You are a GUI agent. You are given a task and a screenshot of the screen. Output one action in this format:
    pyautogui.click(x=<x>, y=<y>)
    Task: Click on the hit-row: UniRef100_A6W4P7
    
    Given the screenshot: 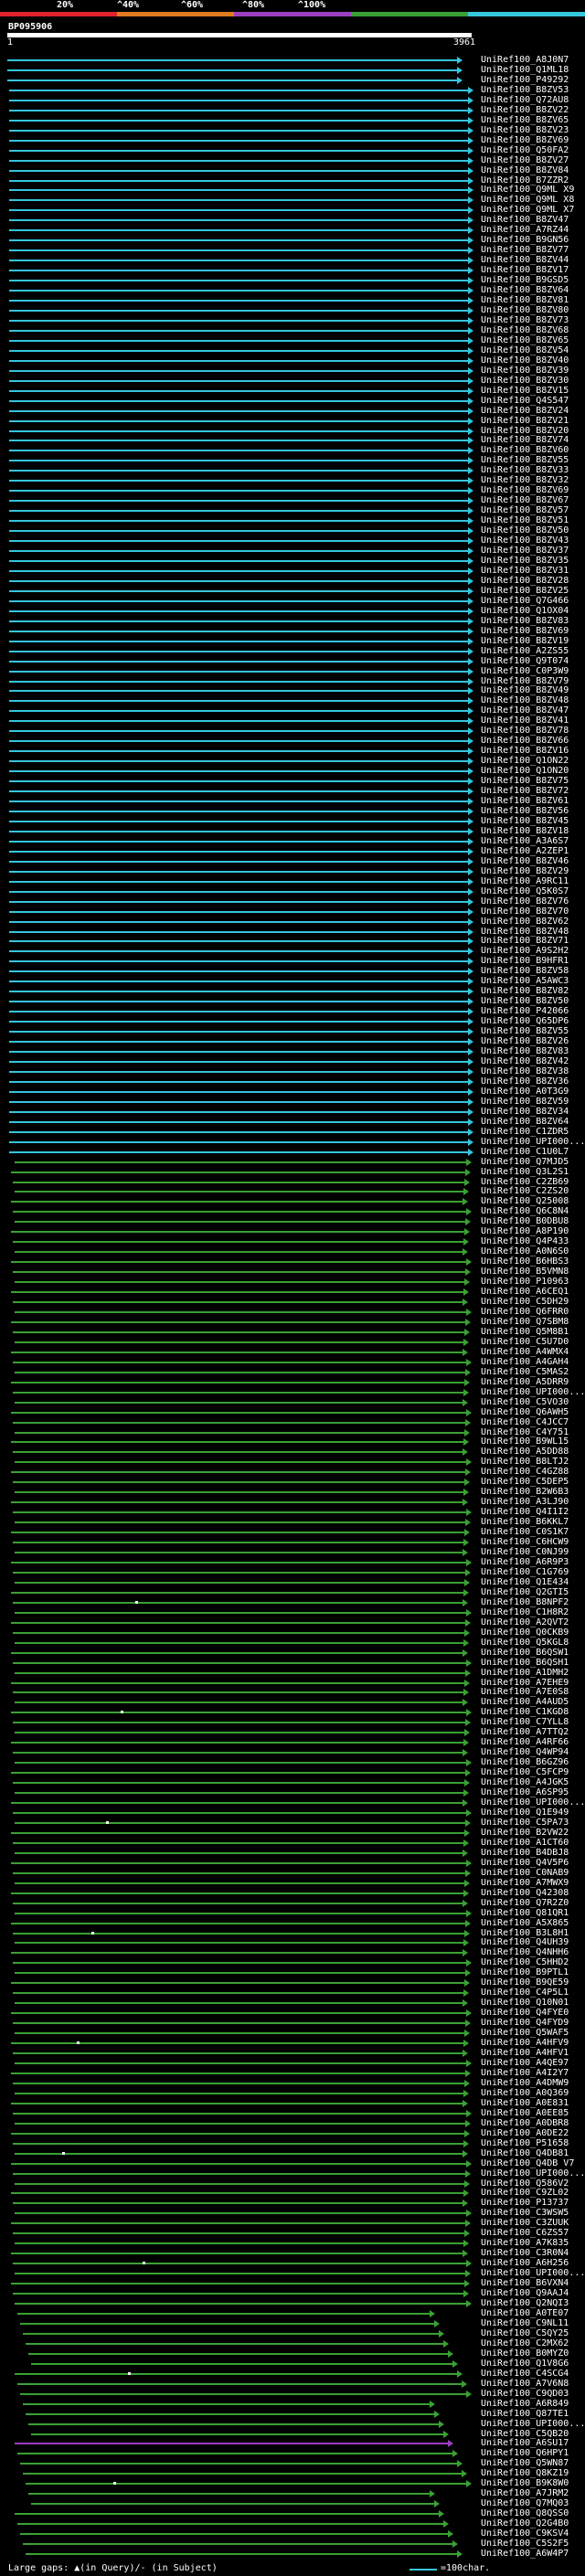 What is the action you would take?
    pyautogui.click(x=293, y=2554)
    